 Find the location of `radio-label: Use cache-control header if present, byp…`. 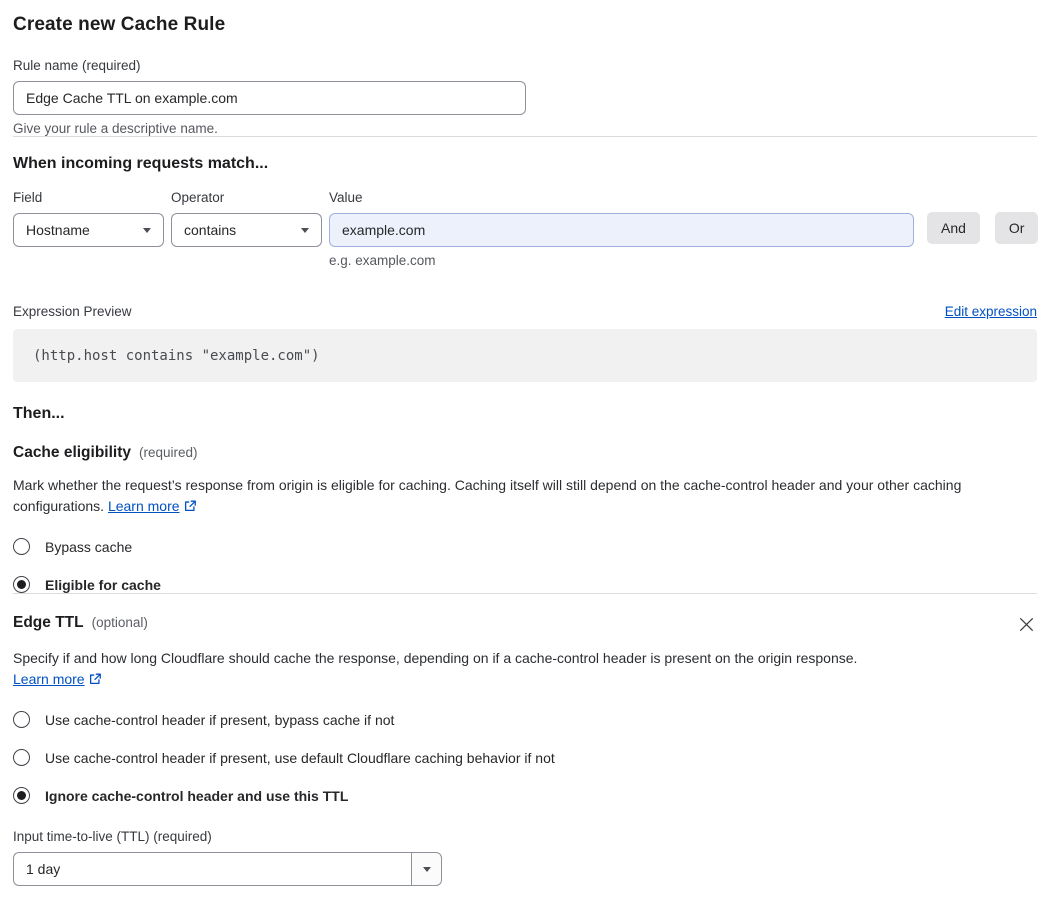

radio-label: Use cache-control header if present, byp… is located at coordinates (220, 719).